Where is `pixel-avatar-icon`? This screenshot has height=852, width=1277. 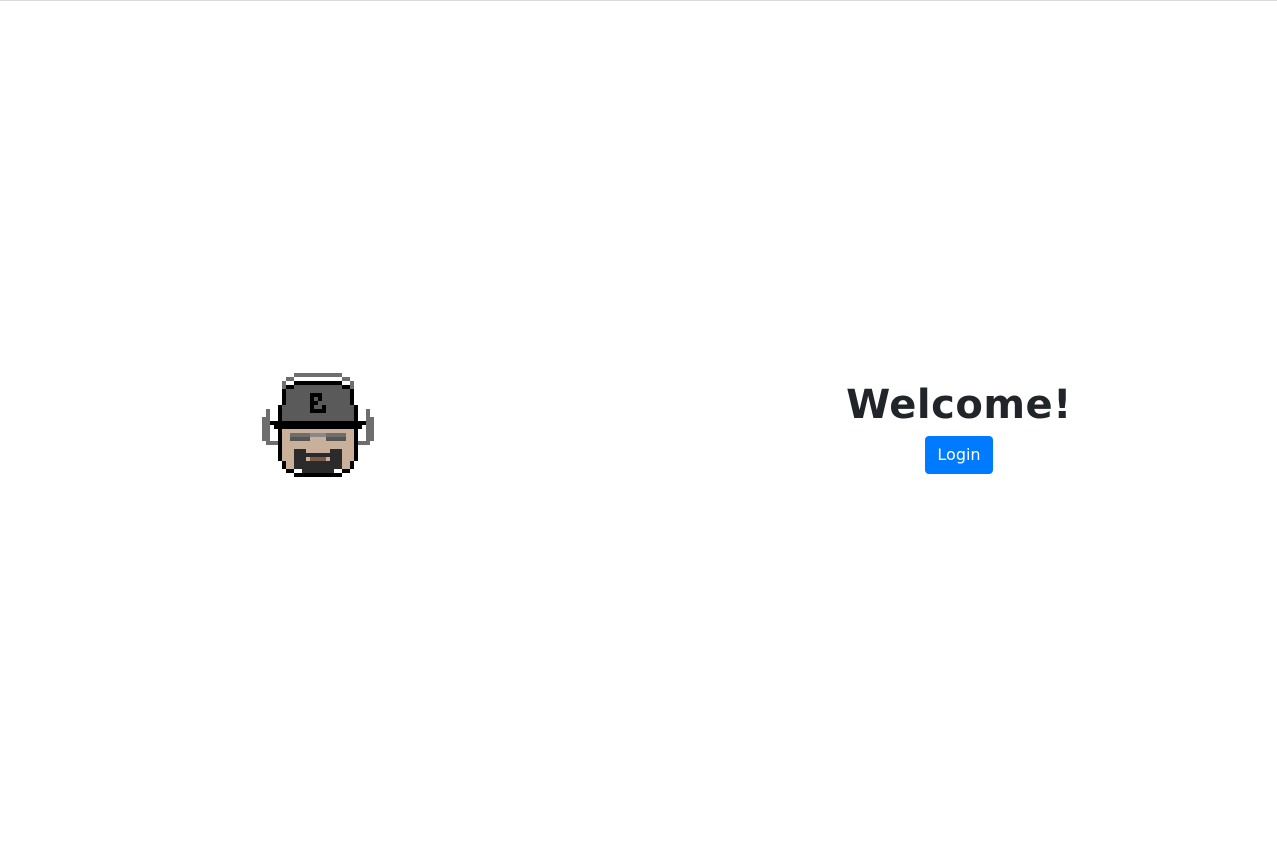 pixel-avatar-icon is located at coordinates (318, 425).